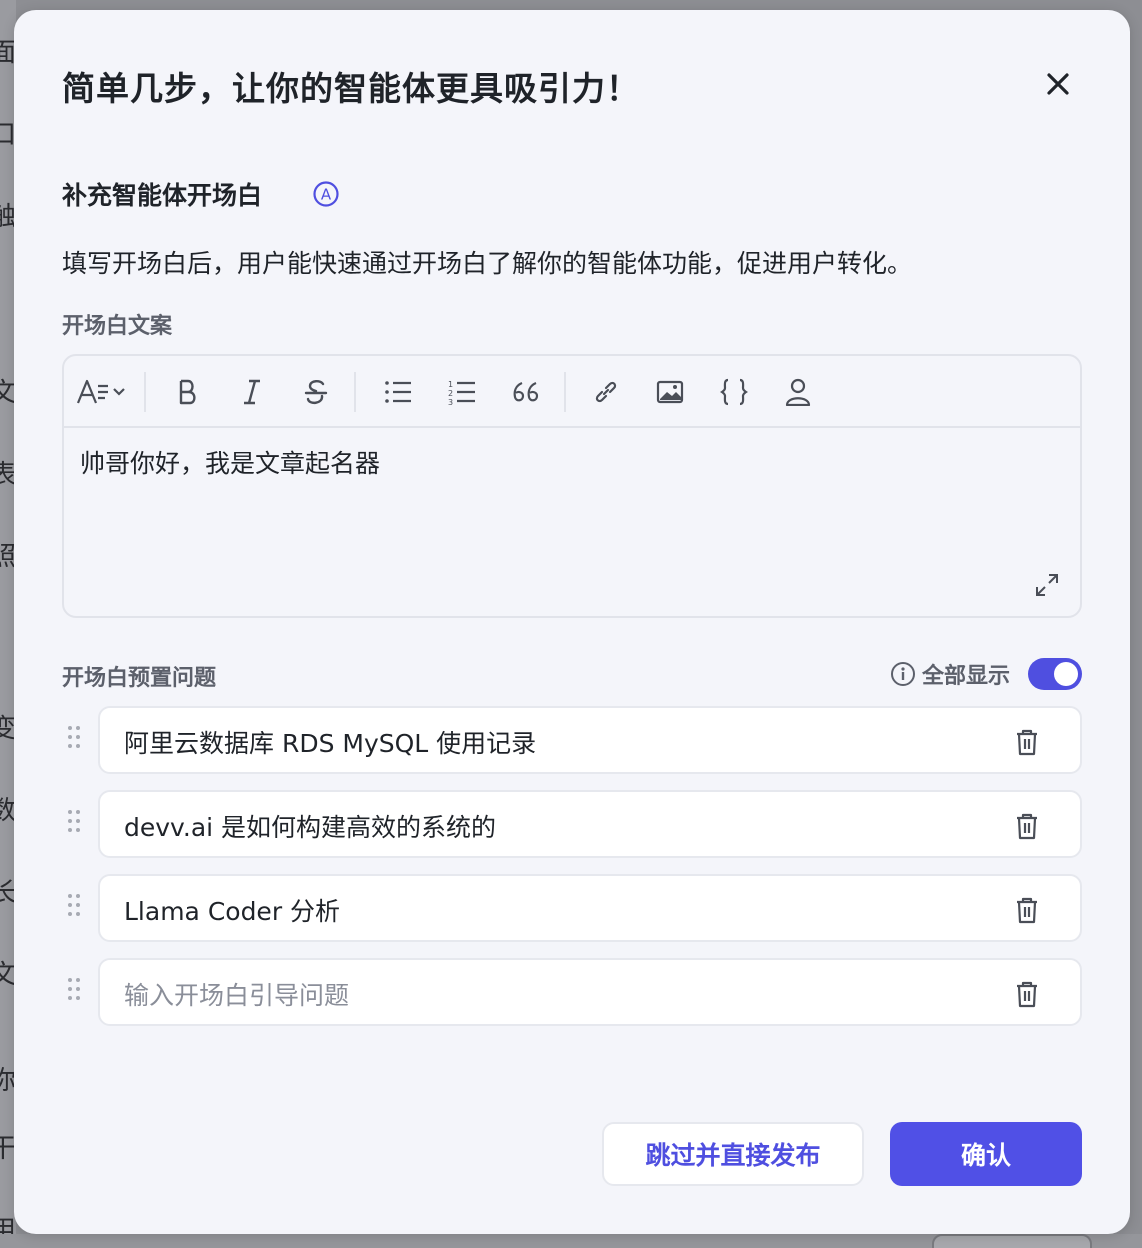 This screenshot has height=1248, width=1142. I want to click on show-all-label: 全部显示, so click(966, 676).